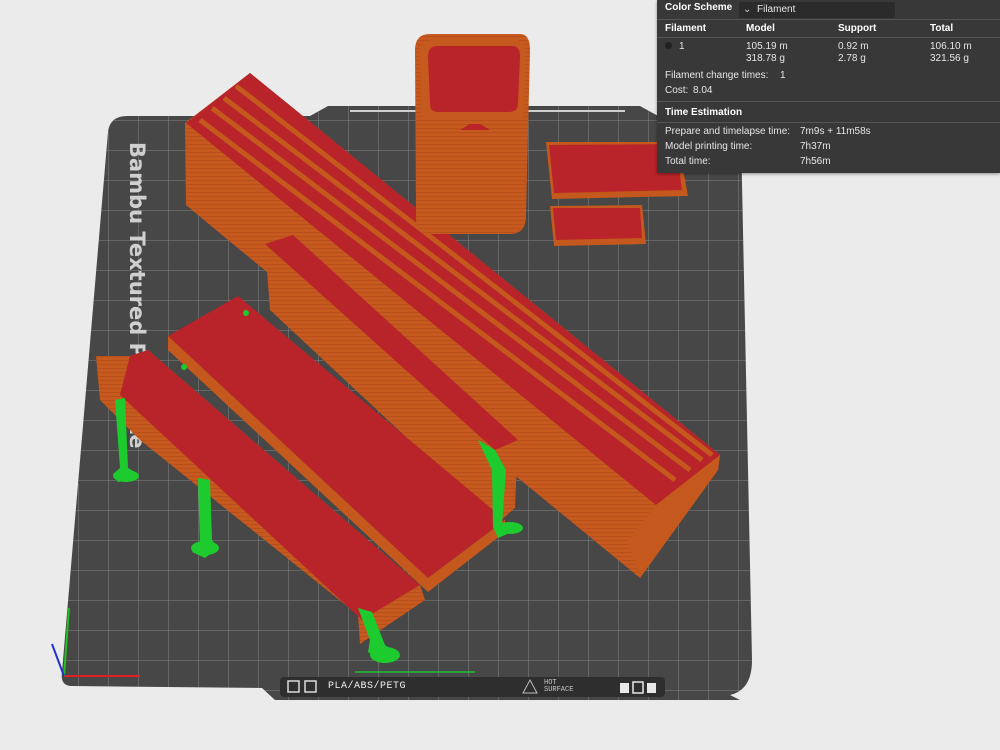  What do you see at coordinates (852, 58) in the screenshot?
I see `support-weight: 2.78 g` at bounding box center [852, 58].